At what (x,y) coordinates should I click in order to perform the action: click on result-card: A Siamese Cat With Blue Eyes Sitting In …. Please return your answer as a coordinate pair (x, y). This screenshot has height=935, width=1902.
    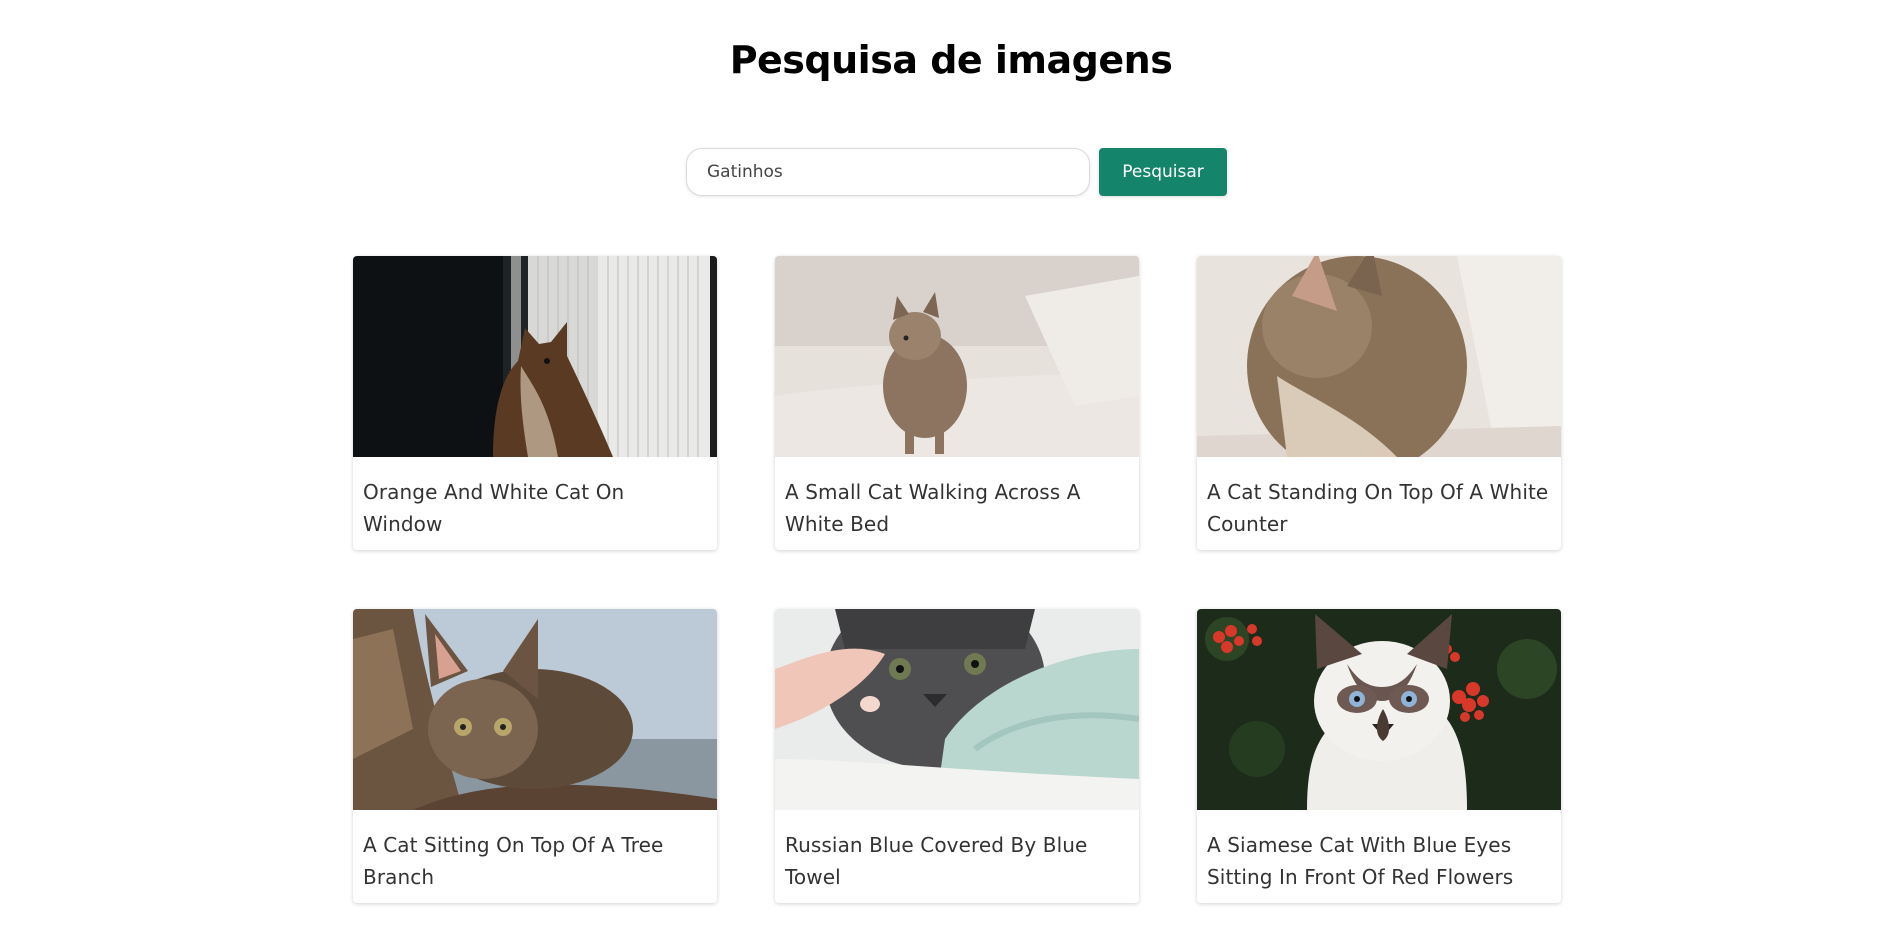
    Looking at the image, I should click on (1379, 756).